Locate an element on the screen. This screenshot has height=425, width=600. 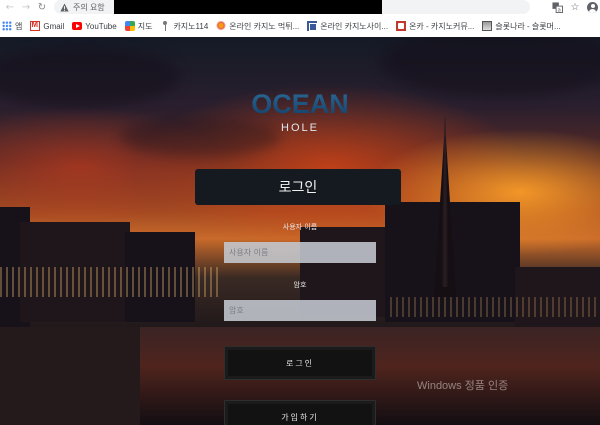
address-bar: 주의 요함 is located at coordinates (292, 7).